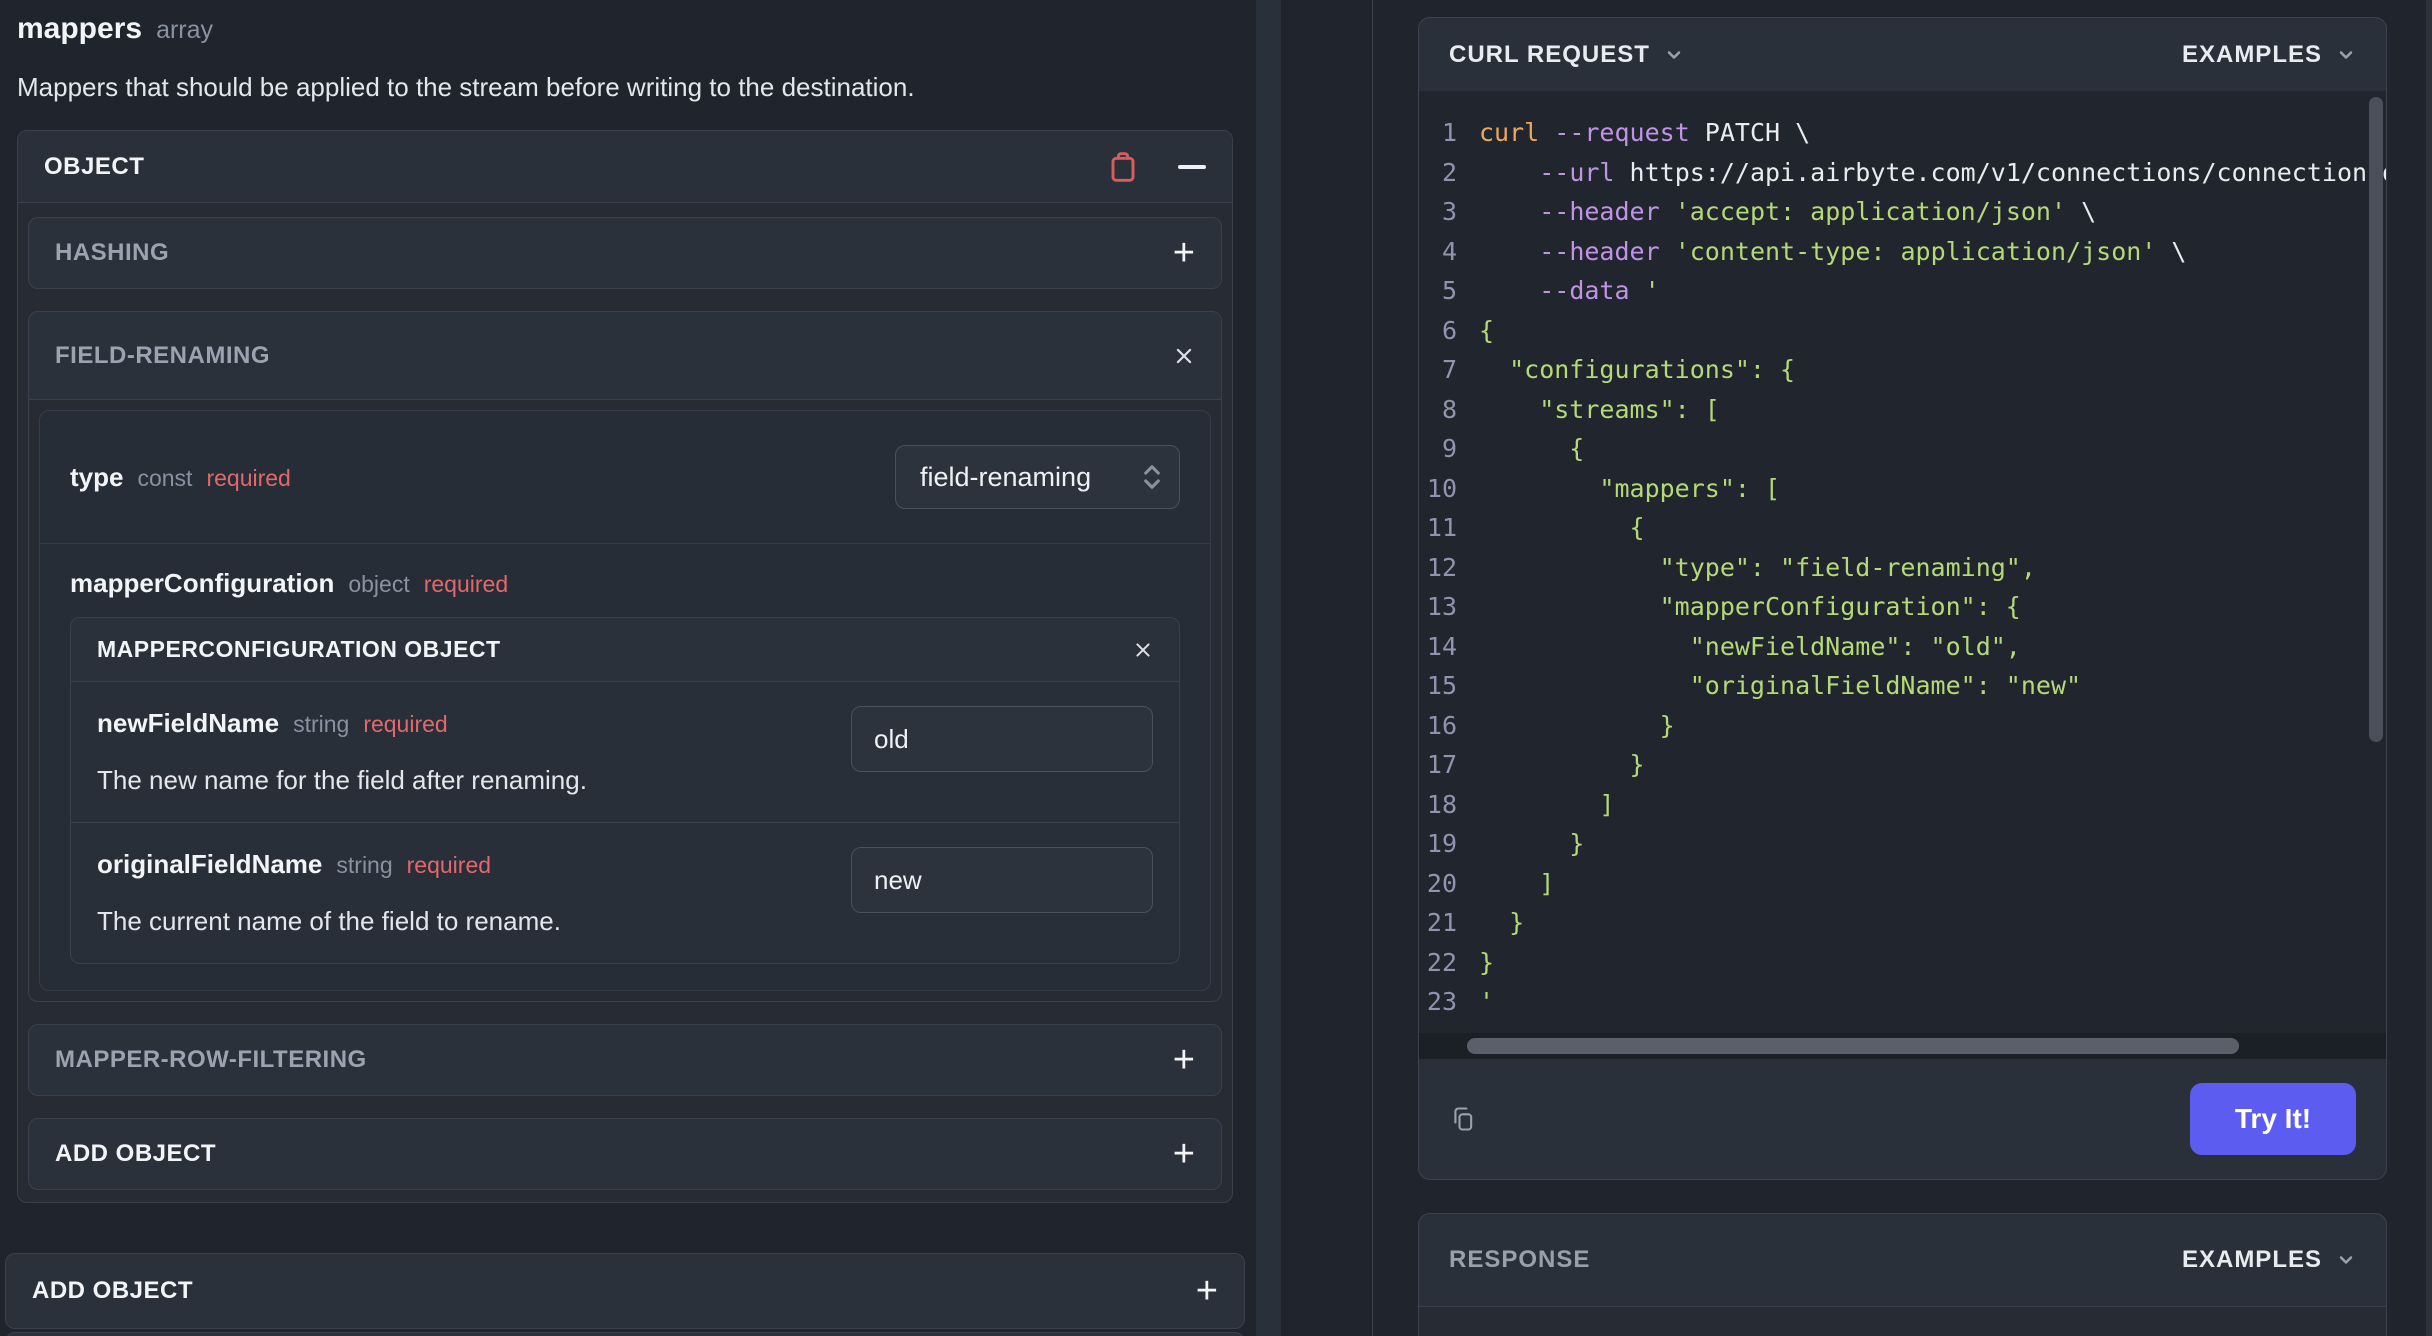  Describe the element at coordinates (1780, 685) in the screenshot. I see `code-text: "originalFieldName": "new"` at that location.